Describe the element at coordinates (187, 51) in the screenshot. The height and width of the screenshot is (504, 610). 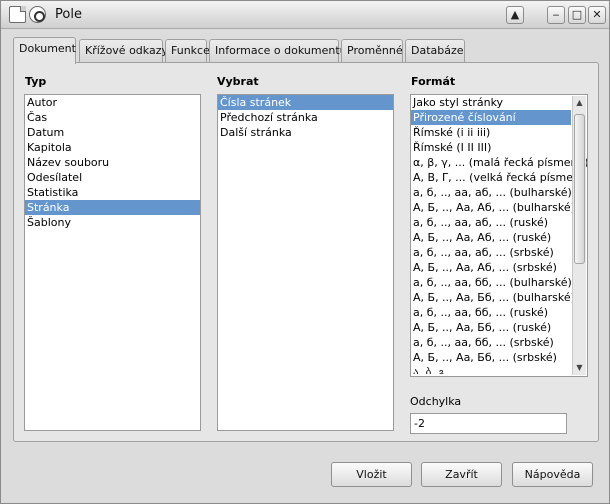
I see `tab-funkce: Funkce` at that location.